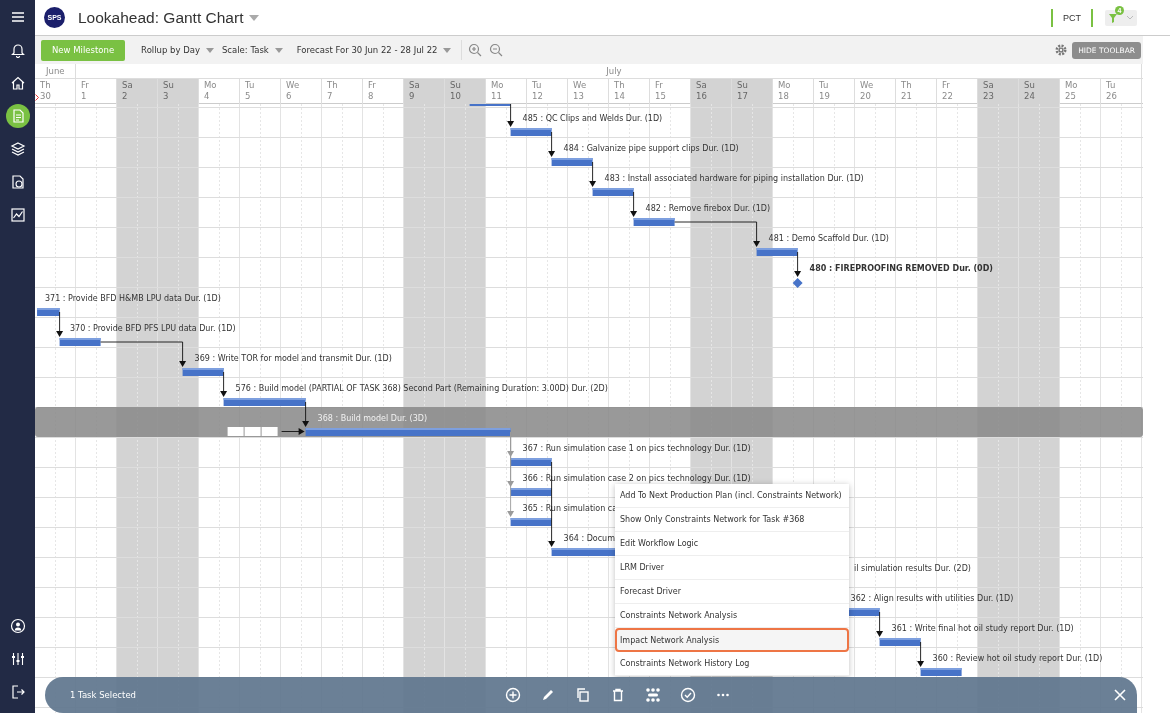 This screenshot has width=1170, height=713. I want to click on menu-item: Edit Workflow Logic, so click(732, 544).